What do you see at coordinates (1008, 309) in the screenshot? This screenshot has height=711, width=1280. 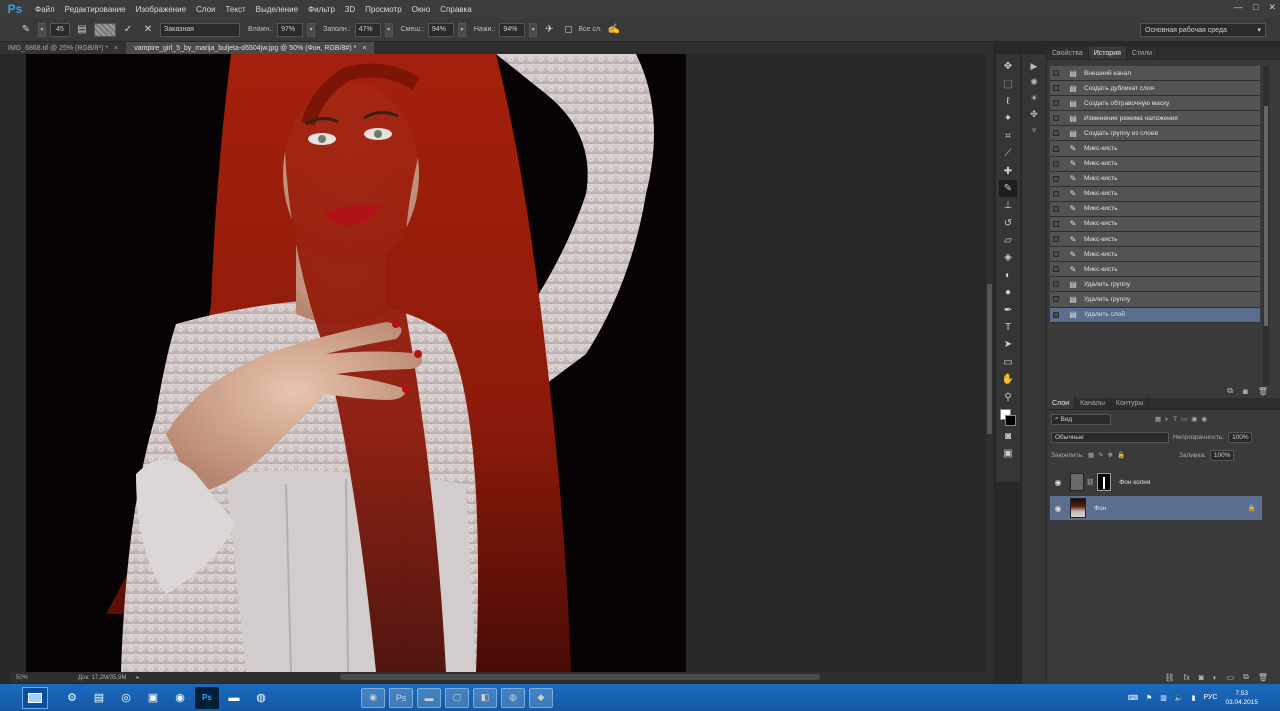 I see `pen-tool-icon: ✒` at bounding box center [1008, 309].